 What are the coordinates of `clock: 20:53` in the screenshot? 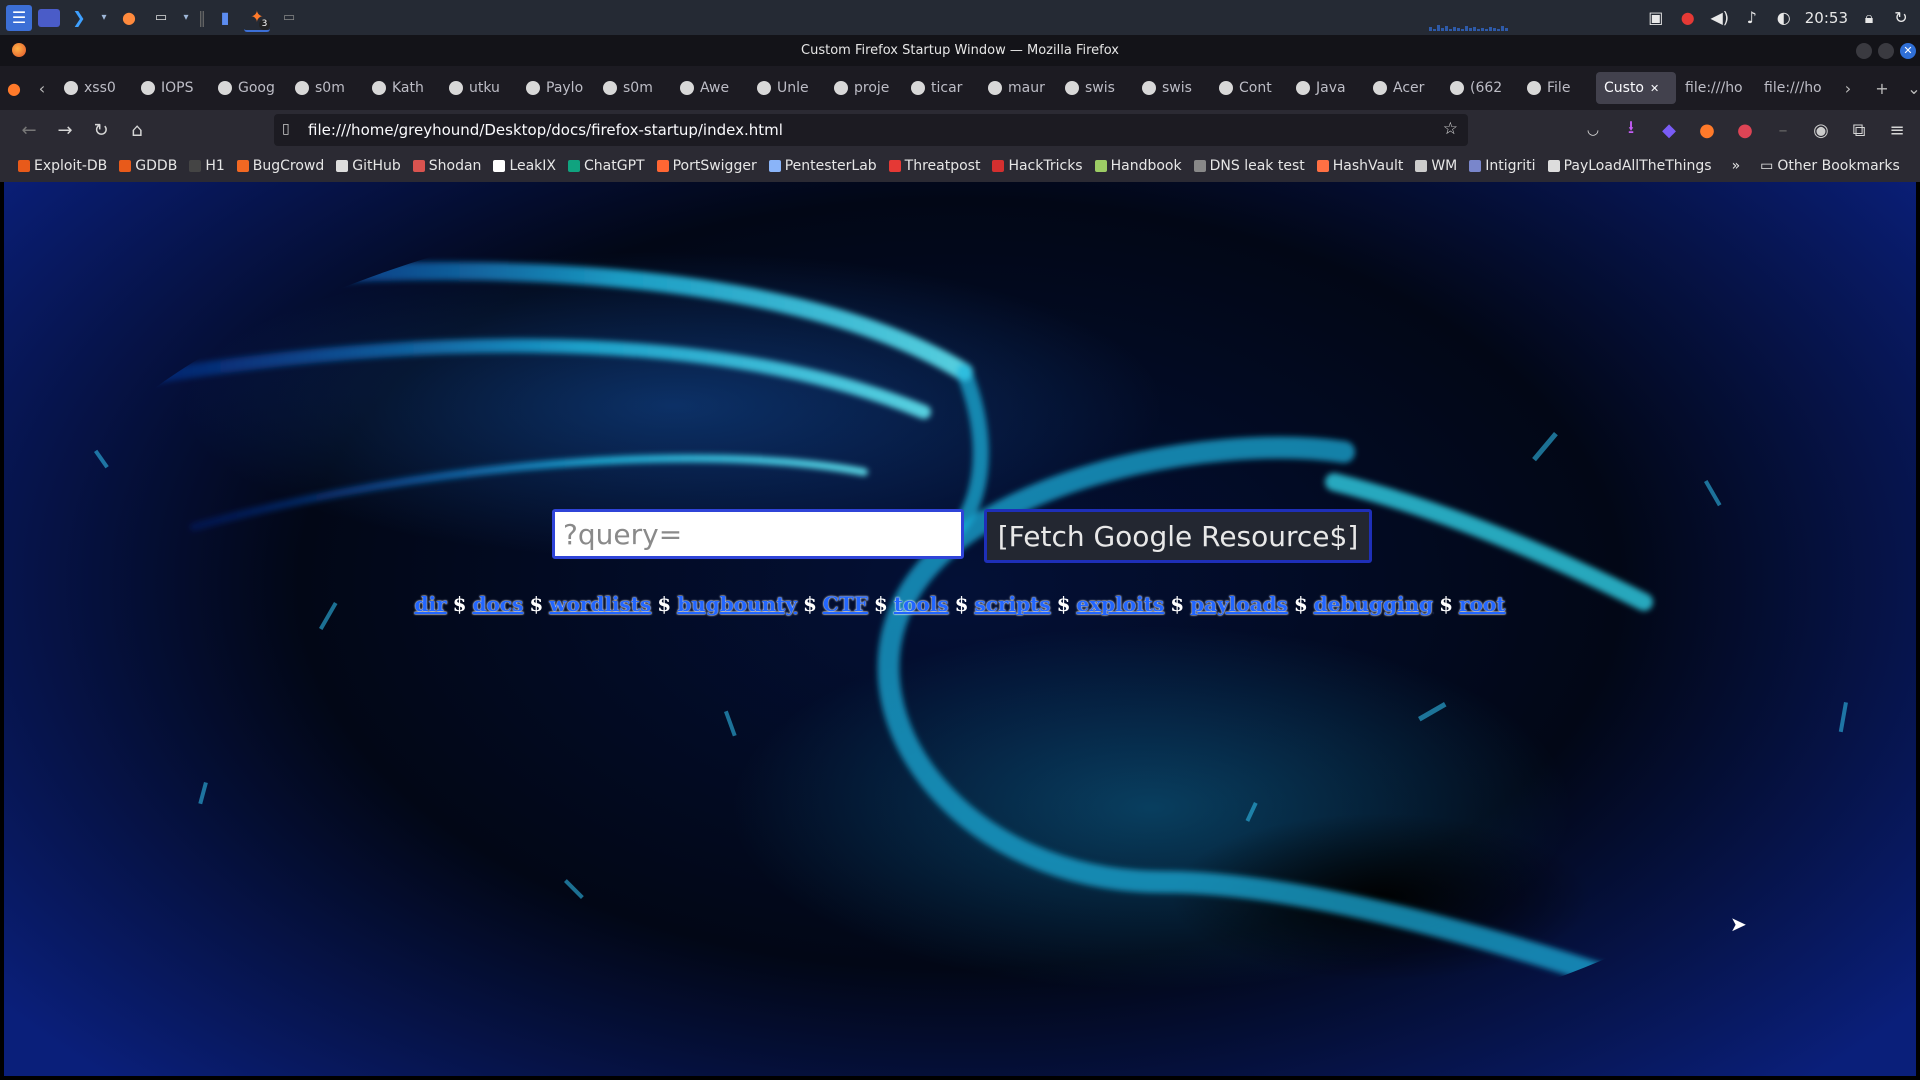 It's located at (1826, 18).